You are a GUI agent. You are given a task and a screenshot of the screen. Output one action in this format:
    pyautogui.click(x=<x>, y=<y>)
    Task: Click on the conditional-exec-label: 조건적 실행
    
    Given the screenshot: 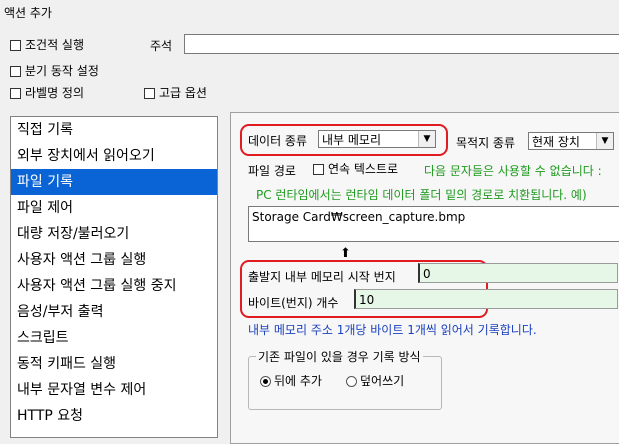 What is the action you would take?
    pyautogui.click(x=55, y=45)
    